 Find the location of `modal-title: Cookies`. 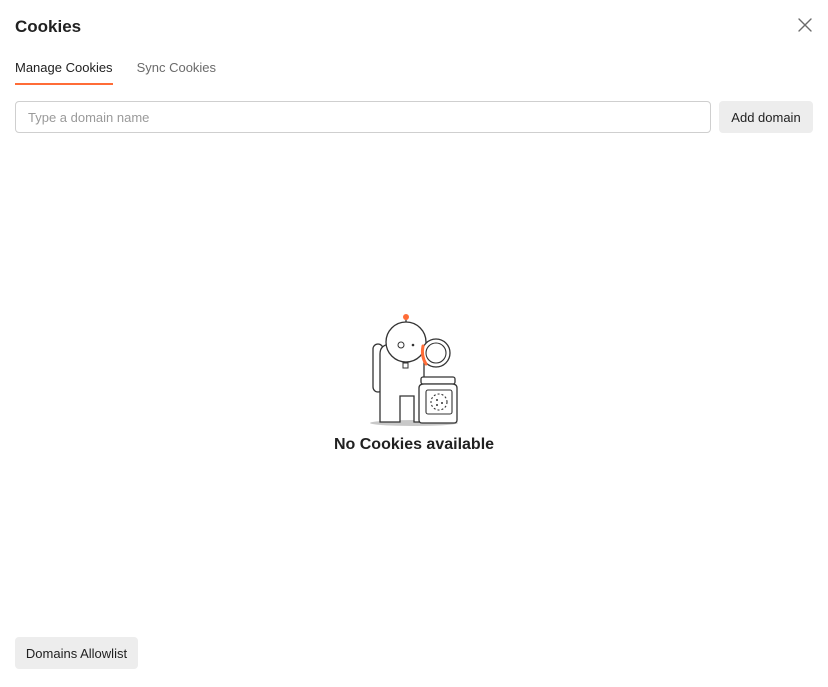

modal-title: Cookies is located at coordinates (48, 26).